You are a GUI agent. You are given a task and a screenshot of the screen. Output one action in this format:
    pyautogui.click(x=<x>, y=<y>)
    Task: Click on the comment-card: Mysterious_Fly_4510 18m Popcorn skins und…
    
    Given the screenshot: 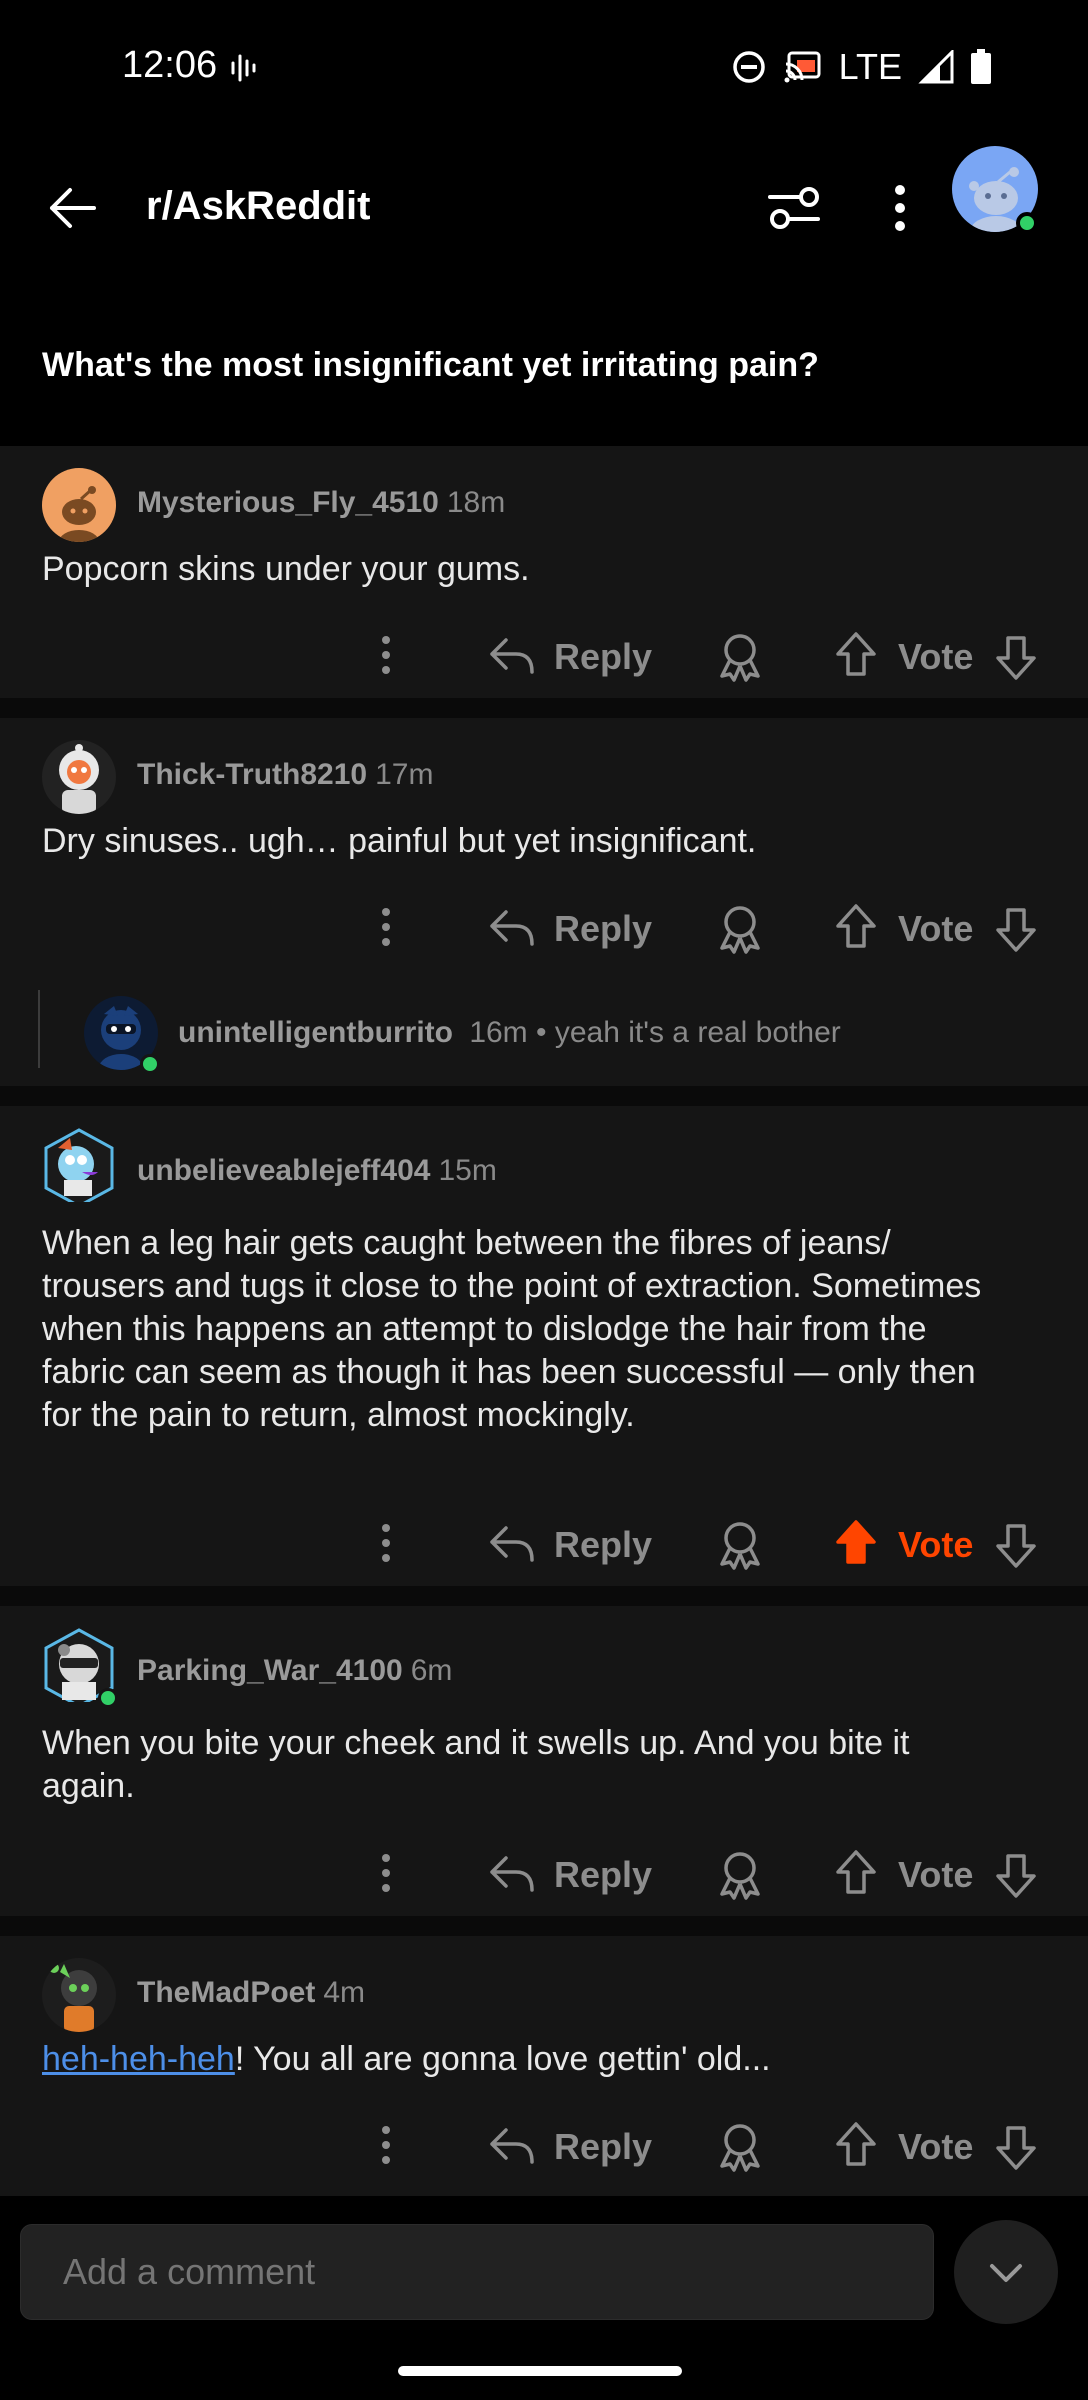 What is the action you would take?
    pyautogui.click(x=544, y=572)
    